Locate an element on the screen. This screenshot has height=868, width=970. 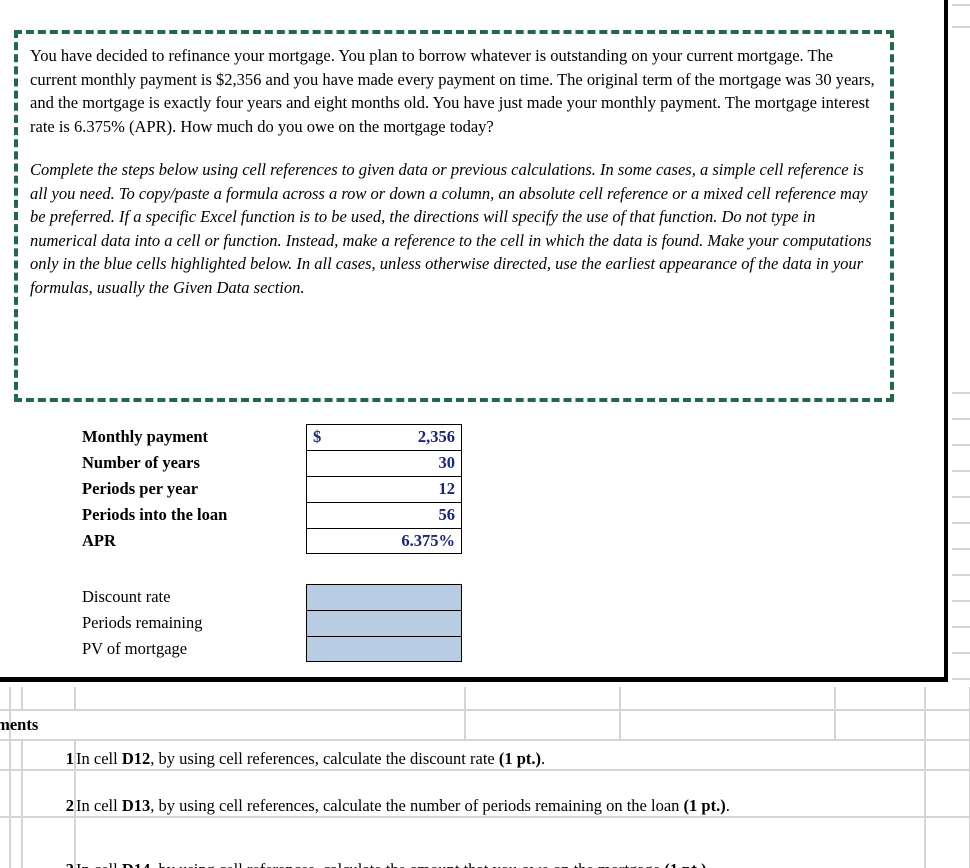
given-data-value: 2,356 is located at coordinates (436, 436).